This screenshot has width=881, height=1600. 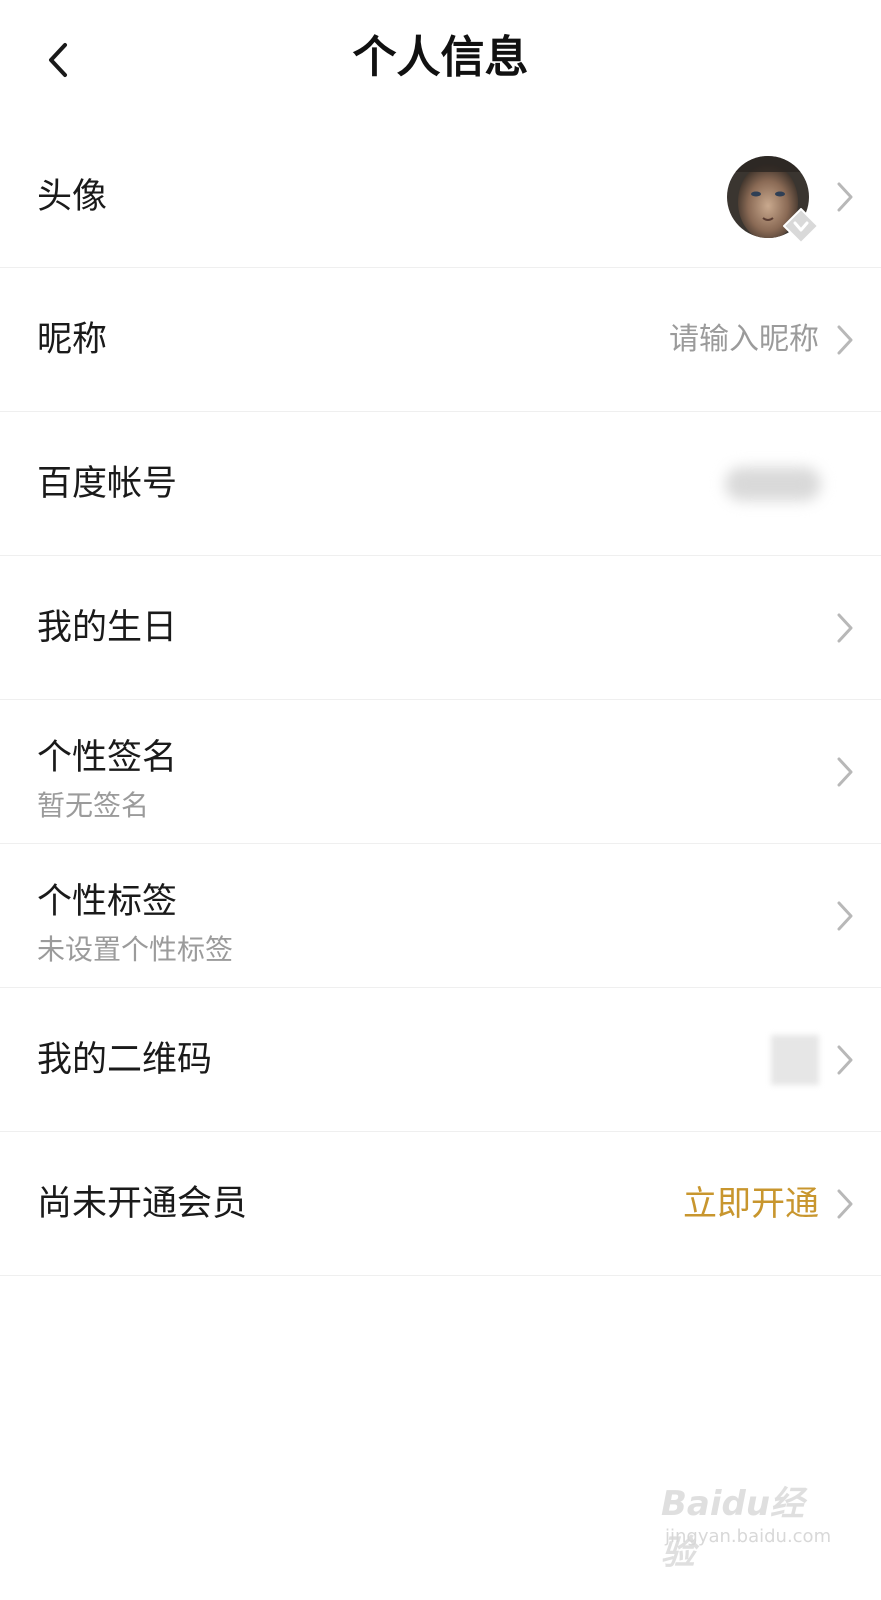 What do you see at coordinates (801, 226) in the screenshot?
I see `verified-badge-icon` at bounding box center [801, 226].